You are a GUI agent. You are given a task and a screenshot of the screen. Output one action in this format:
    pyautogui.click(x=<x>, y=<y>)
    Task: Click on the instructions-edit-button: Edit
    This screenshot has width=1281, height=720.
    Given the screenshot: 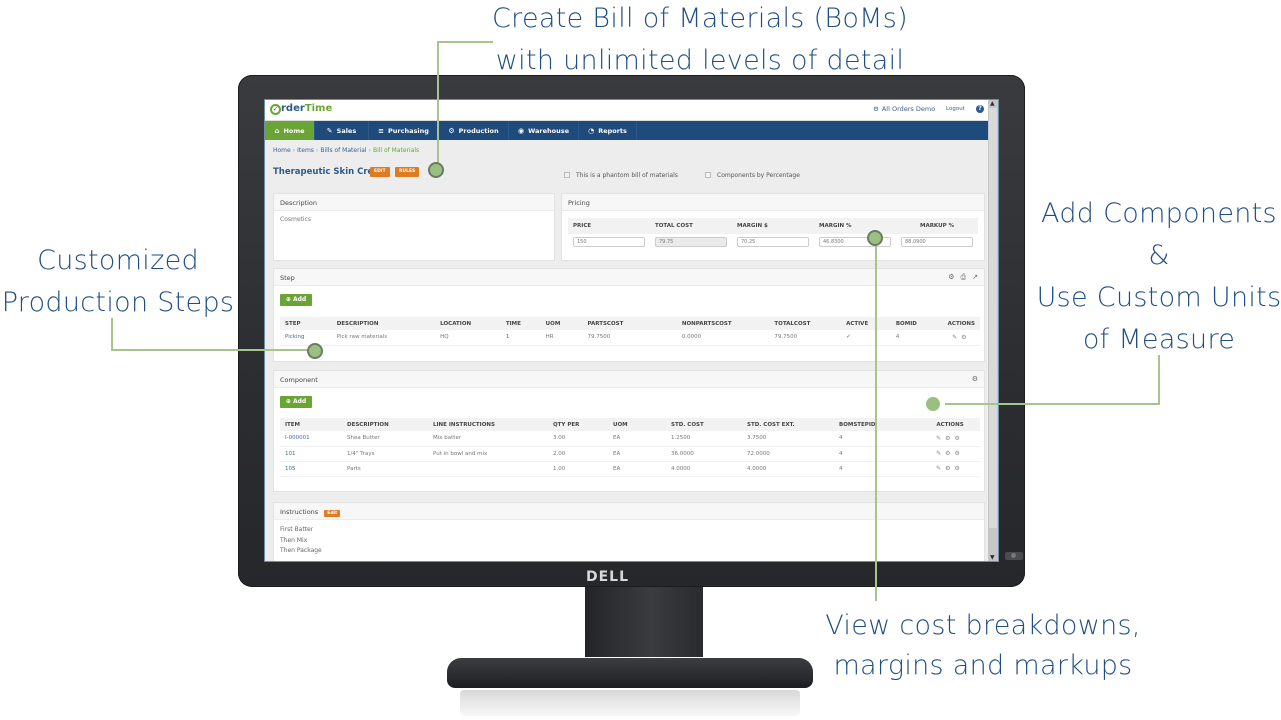 What is the action you would take?
    pyautogui.click(x=332, y=513)
    